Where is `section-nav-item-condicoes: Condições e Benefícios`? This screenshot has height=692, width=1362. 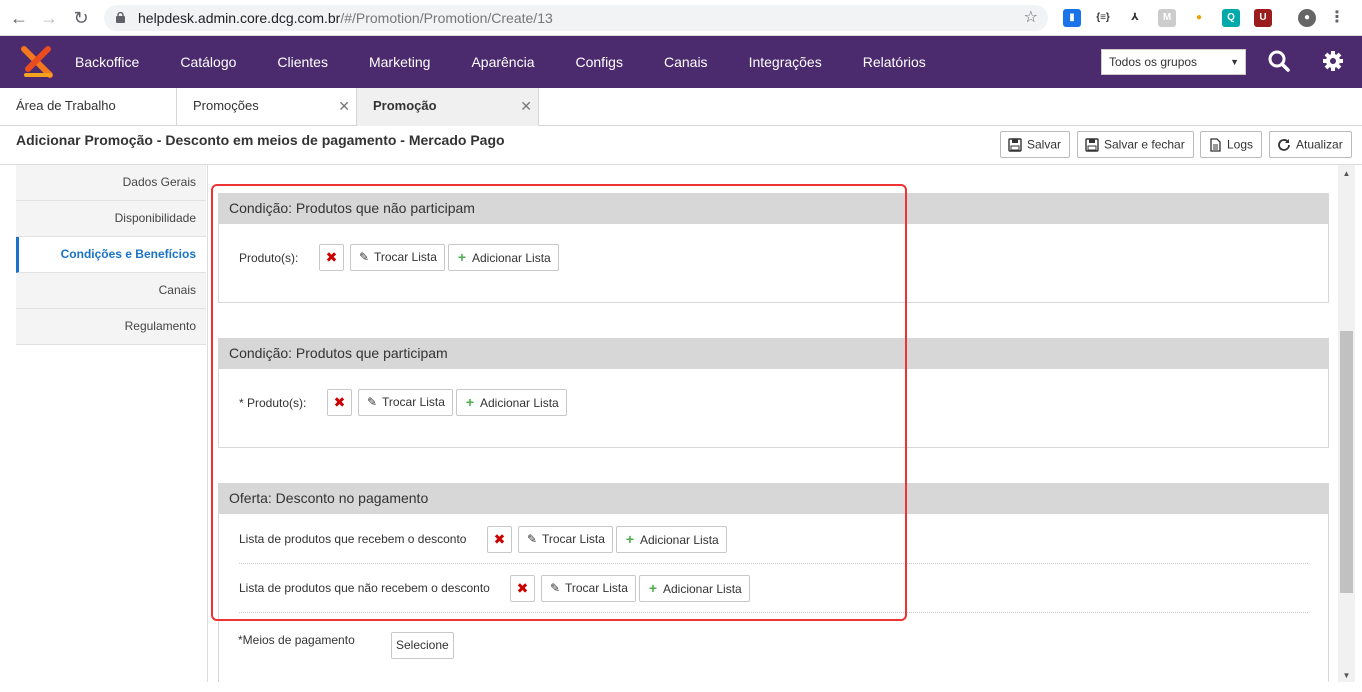
section-nav-item-condicoes: Condições e Benefícios is located at coordinates (111, 255).